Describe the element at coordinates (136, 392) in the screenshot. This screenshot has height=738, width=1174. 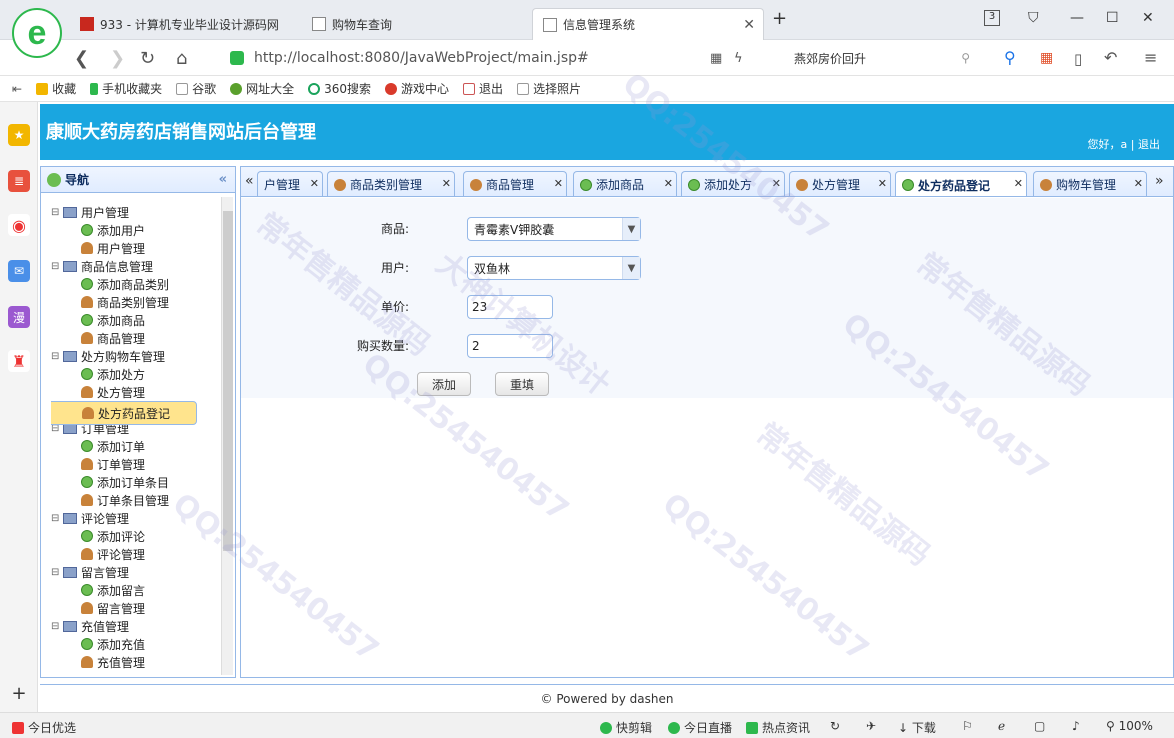
I see `tree-item: 处方管理` at that location.